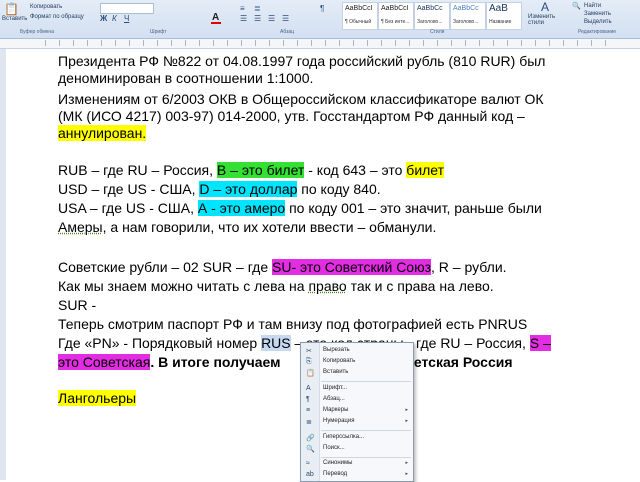  Describe the element at coordinates (545, 7) in the screenshot. I see `change-styles-icon: A` at that location.